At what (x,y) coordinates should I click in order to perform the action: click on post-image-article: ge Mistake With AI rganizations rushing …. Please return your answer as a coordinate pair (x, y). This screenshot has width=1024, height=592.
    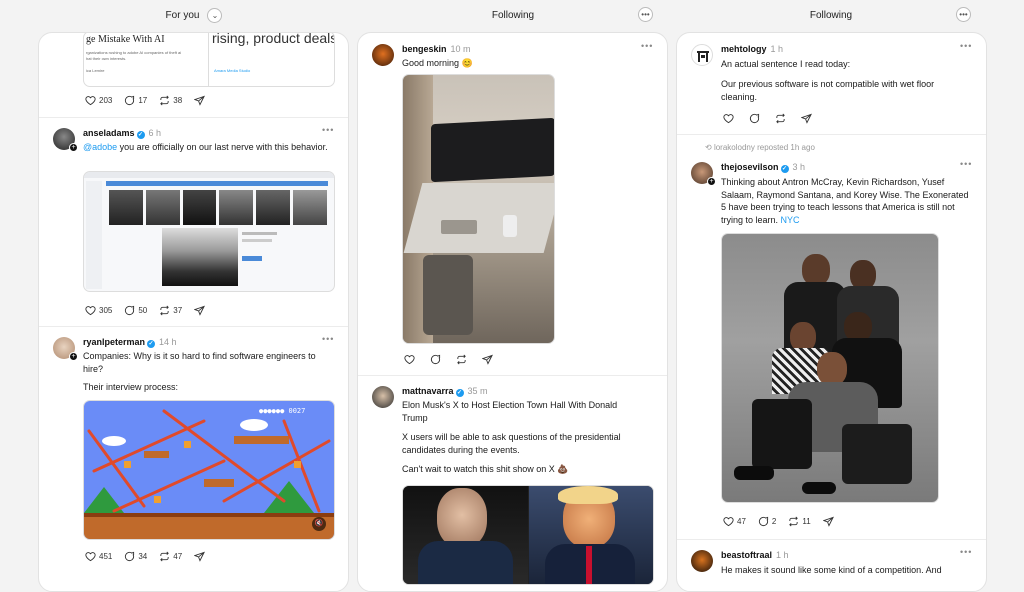
    Looking at the image, I should click on (209, 60).